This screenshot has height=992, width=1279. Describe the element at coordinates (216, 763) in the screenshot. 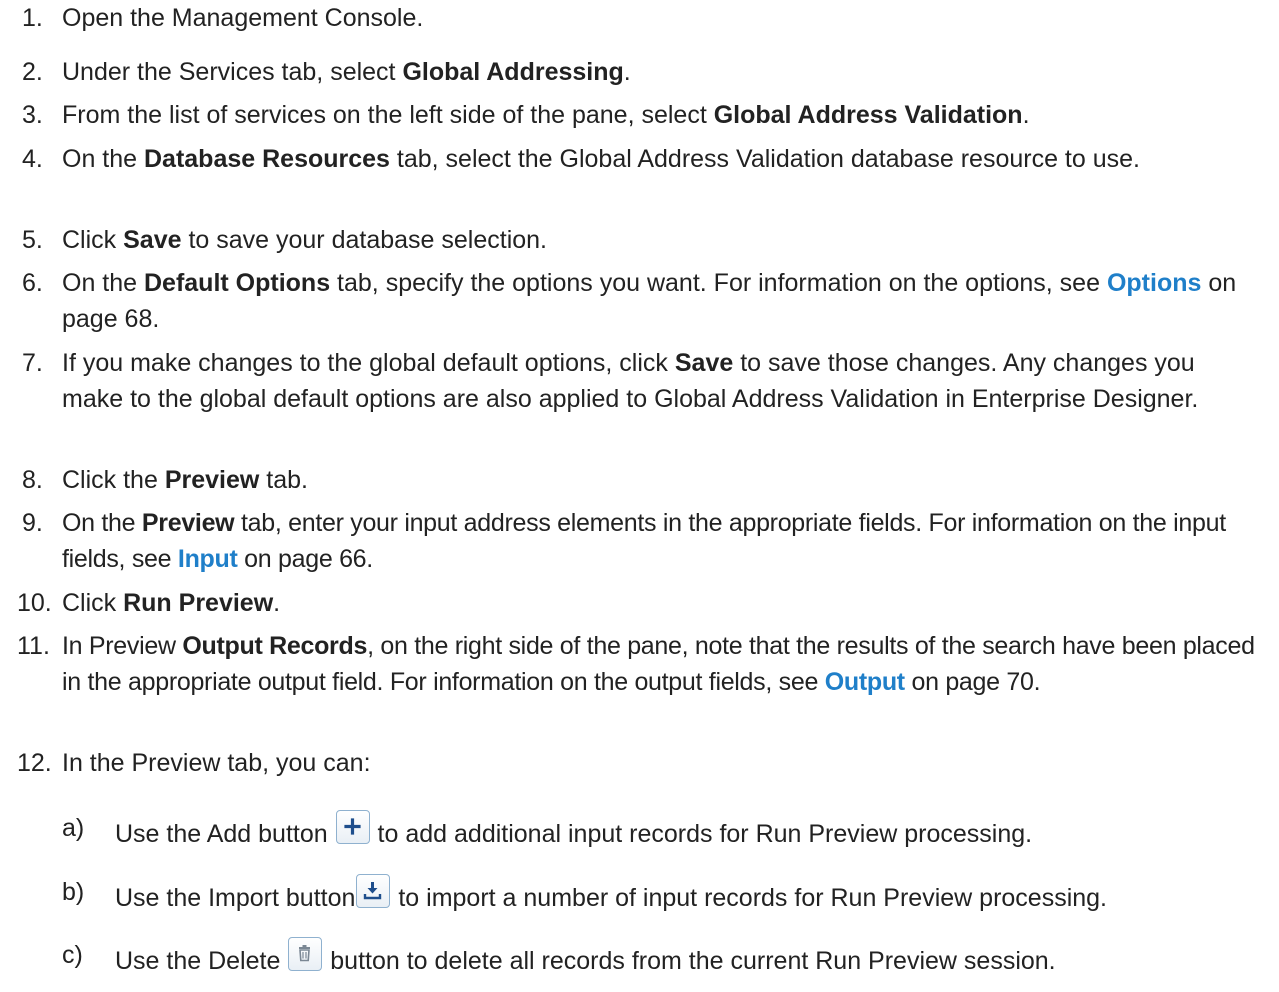

I see `step-text: In the Preview tab, you can:` at that location.